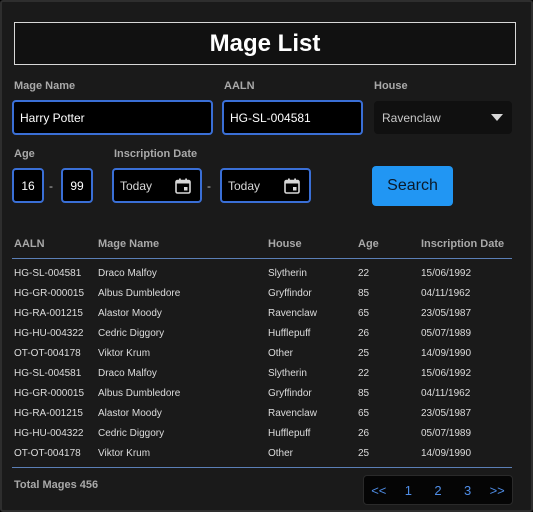 This screenshot has height=512, width=533. I want to click on pagination-last-button: >>, so click(497, 490).